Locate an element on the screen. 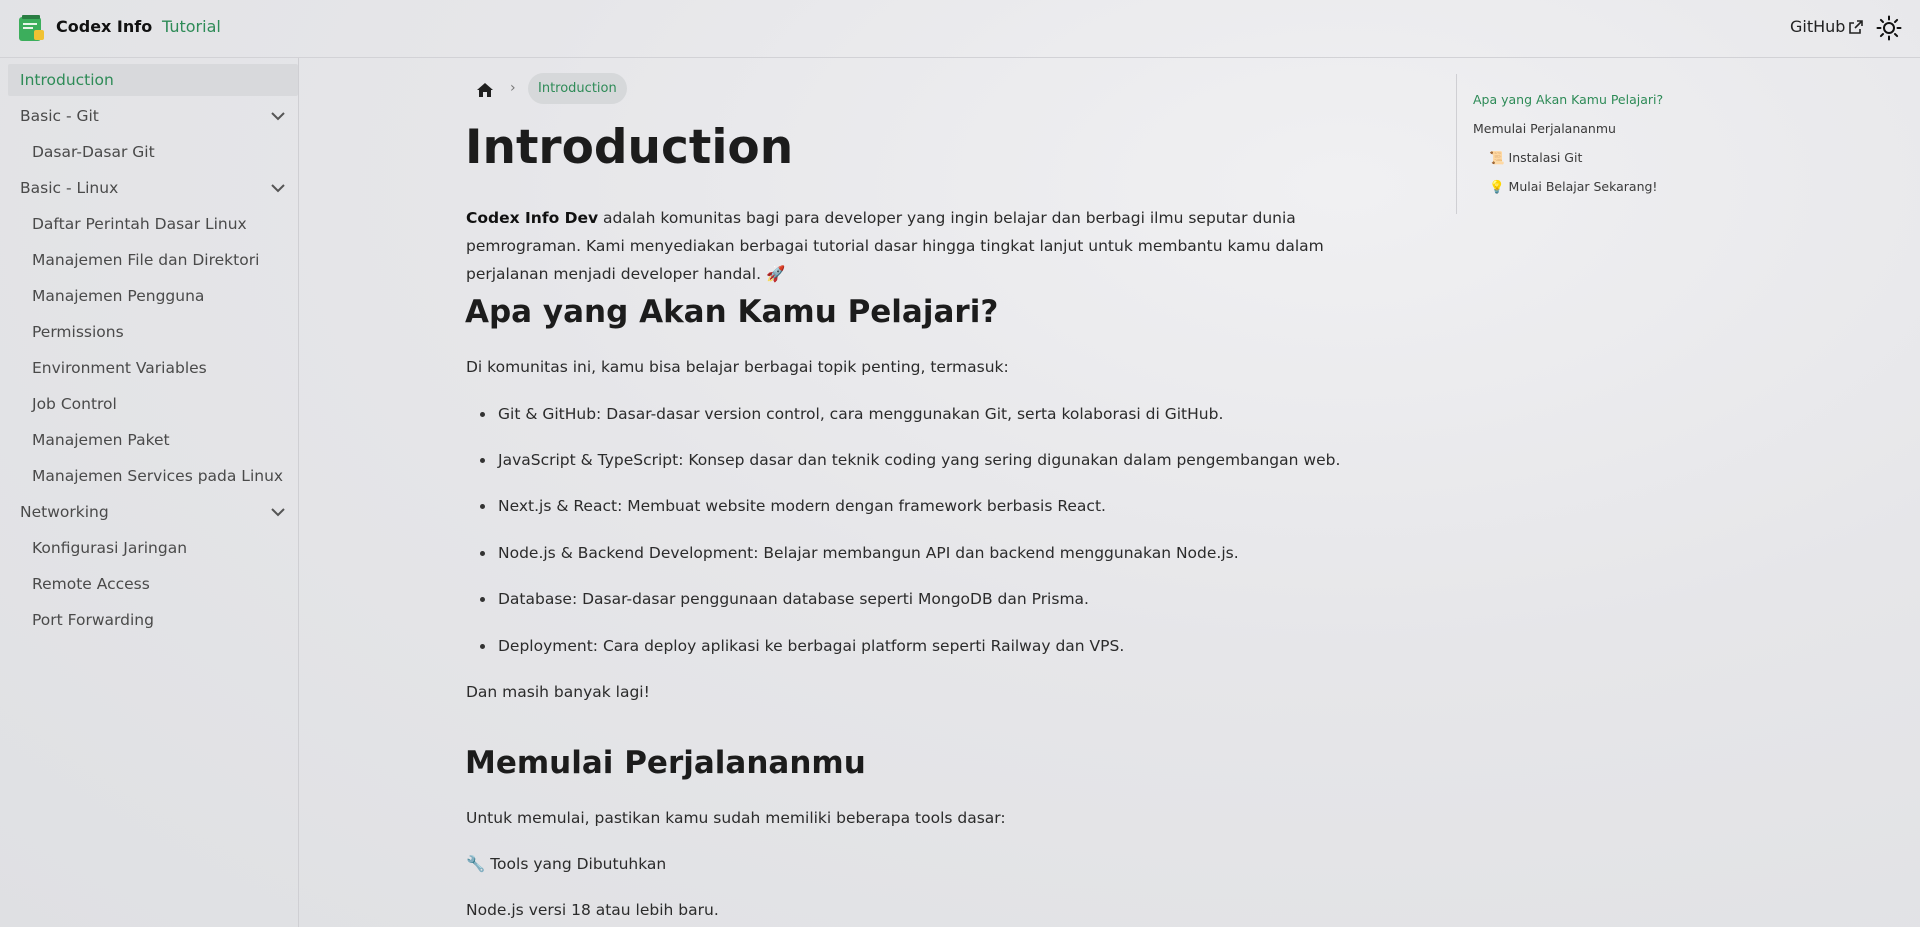 This screenshot has height=927, width=1920. external-link-icon is located at coordinates (1856, 26).